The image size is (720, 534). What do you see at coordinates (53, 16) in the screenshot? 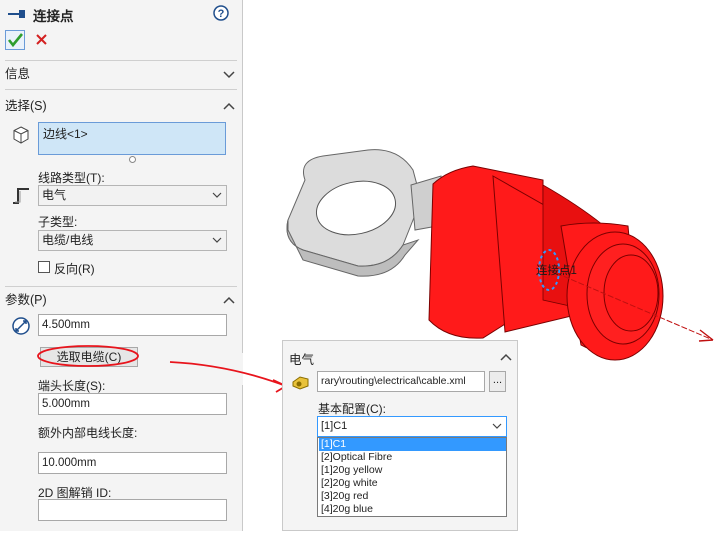
I see `panel-title: 连接点` at bounding box center [53, 16].